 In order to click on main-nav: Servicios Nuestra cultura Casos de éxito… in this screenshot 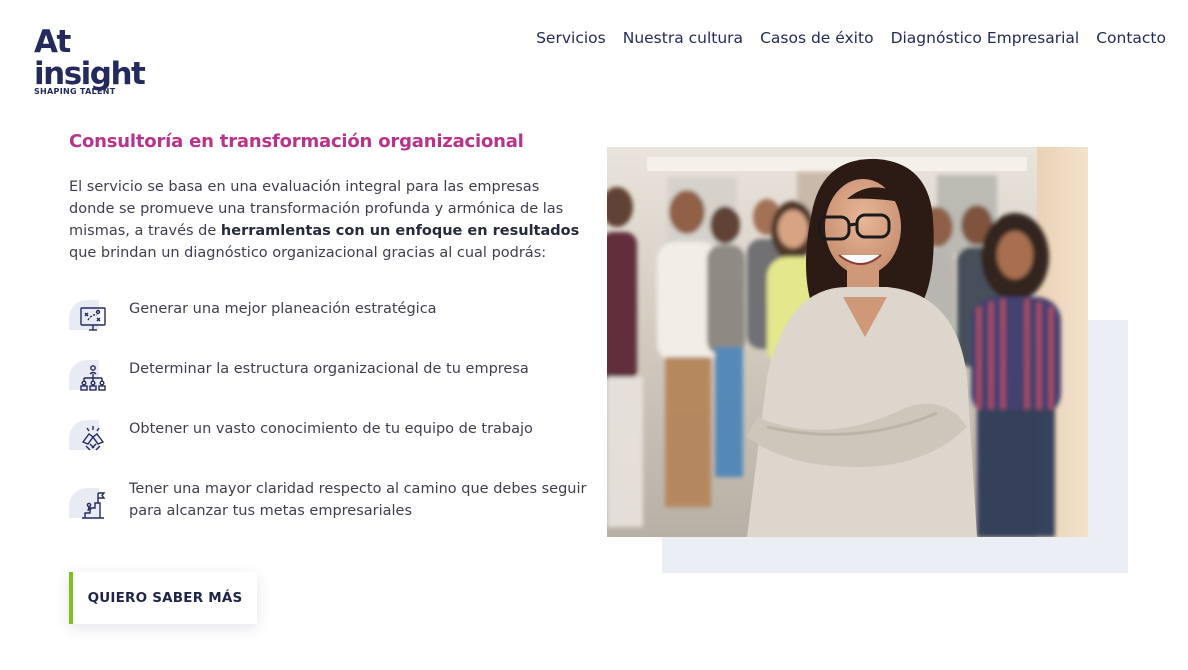, I will do `click(851, 38)`.